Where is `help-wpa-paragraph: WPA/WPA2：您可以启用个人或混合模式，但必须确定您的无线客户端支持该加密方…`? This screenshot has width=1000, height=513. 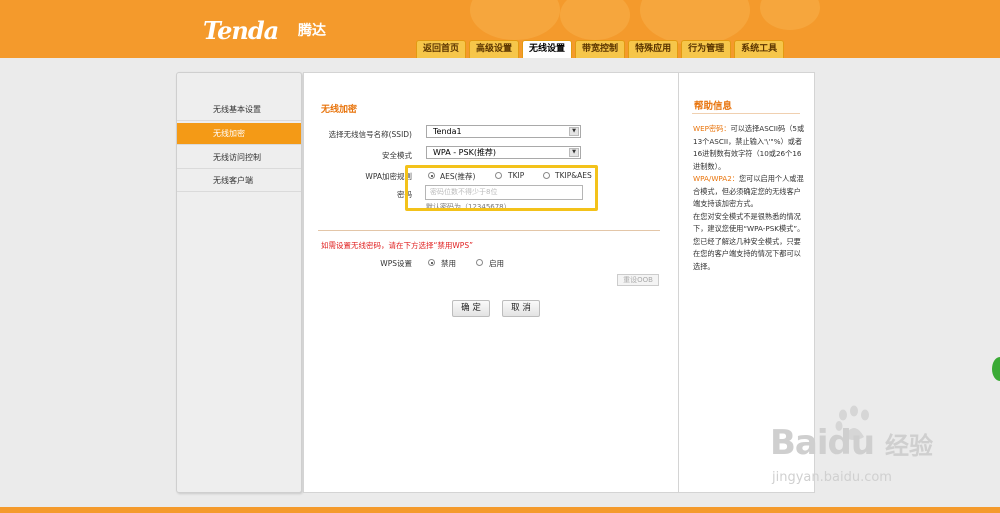 help-wpa-paragraph: WPA/WPA2：您可以启用个人或混合模式，但必须确定您的无线客户端支持该加密方… is located at coordinates (749, 192).